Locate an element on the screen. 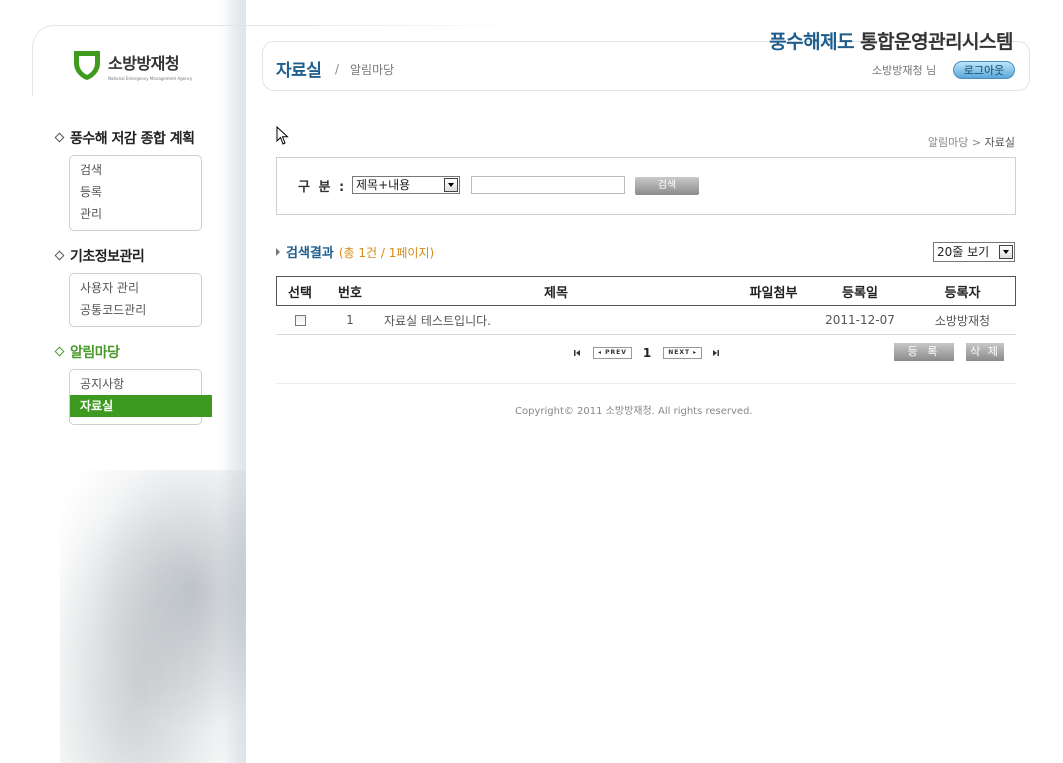  results-count: (총 1건 / 1페이지) is located at coordinates (386, 253).